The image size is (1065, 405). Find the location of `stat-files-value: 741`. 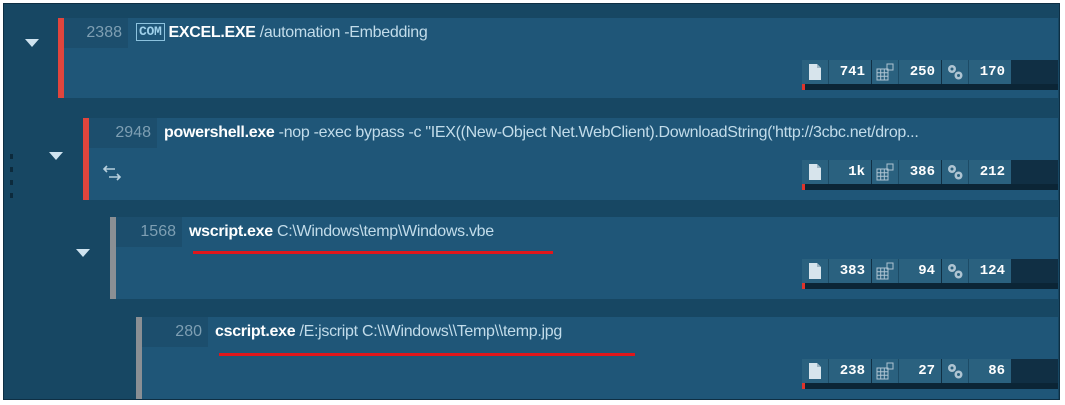

stat-files-value: 741 is located at coordinates (852, 72).